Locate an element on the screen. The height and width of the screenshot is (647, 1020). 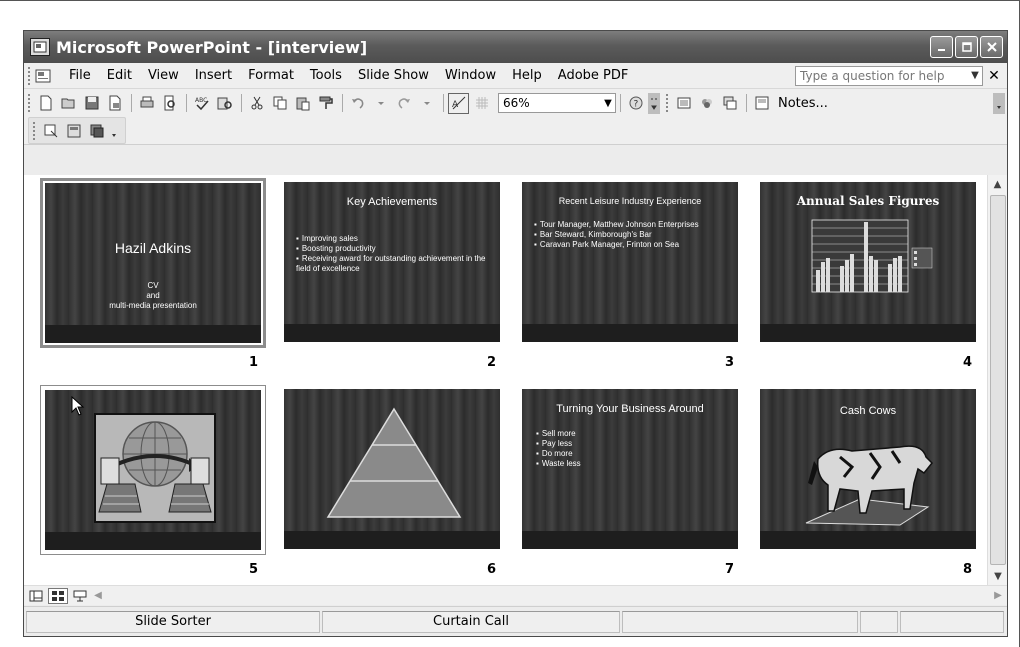
slide-design-icon is located at coordinates (73, 130).